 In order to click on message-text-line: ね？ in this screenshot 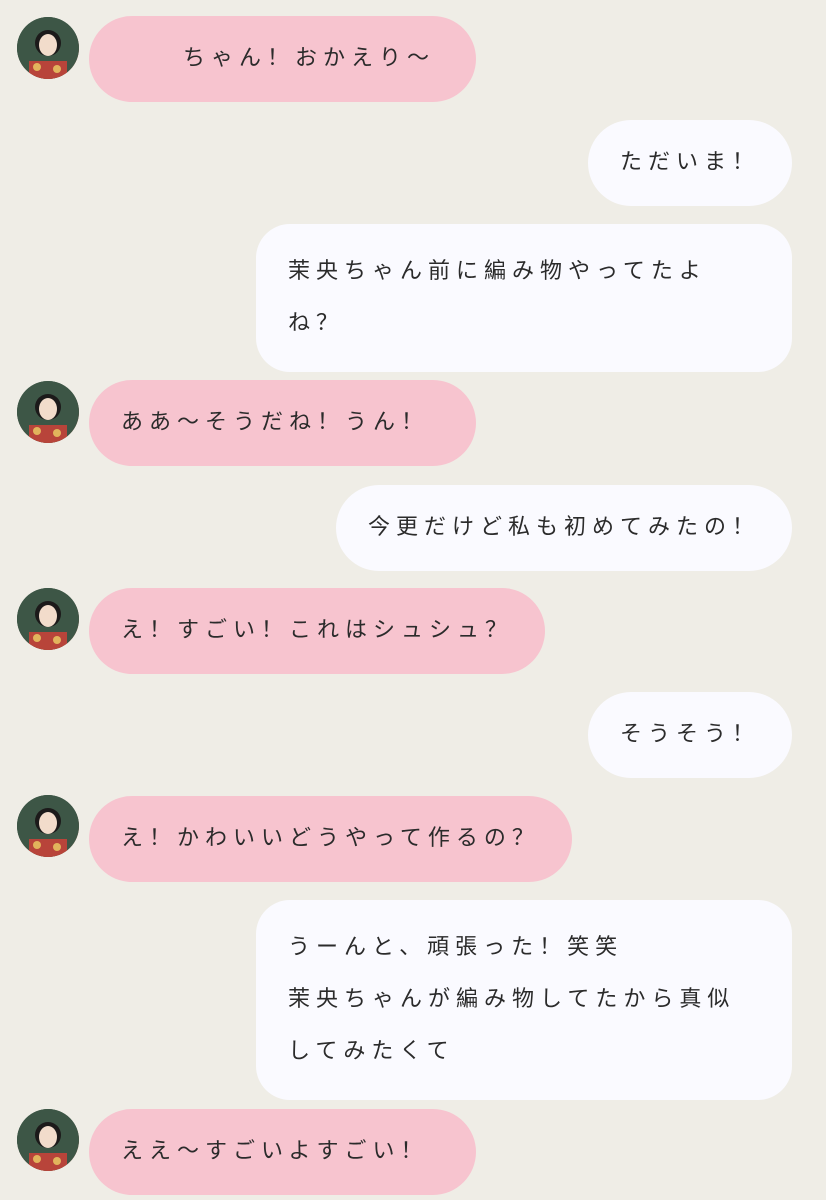, I will do `click(316, 323)`.